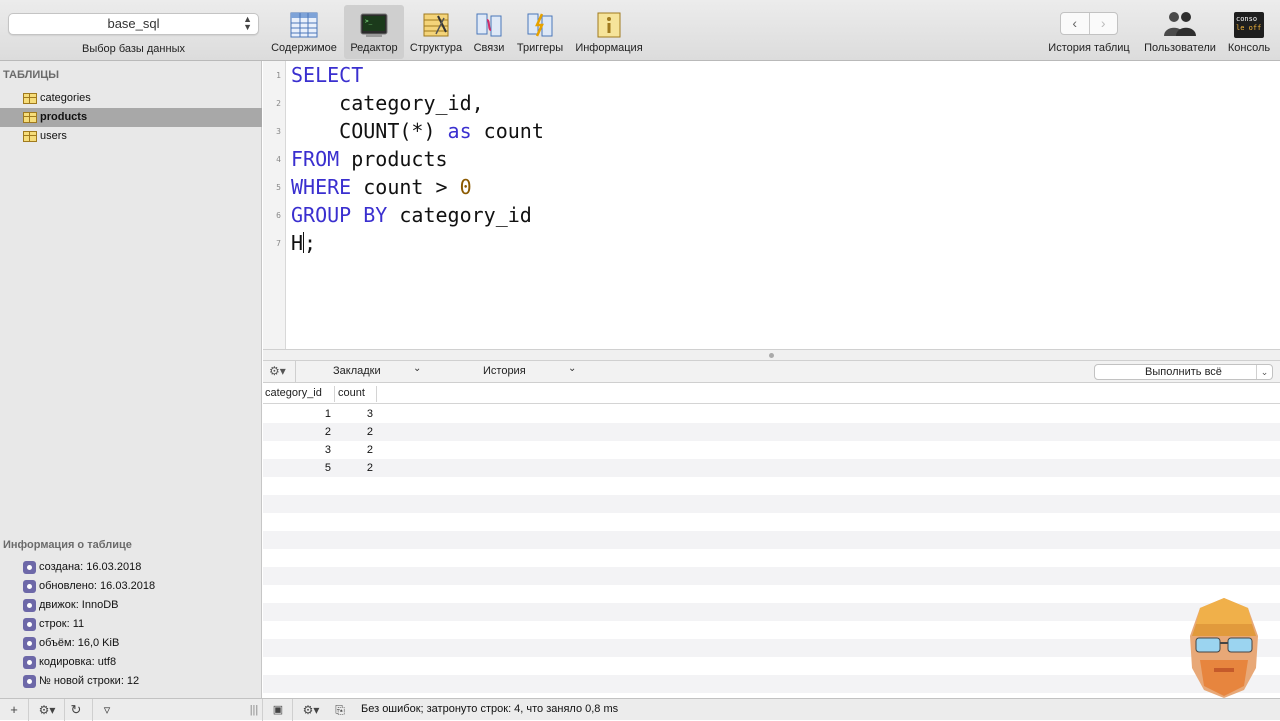 Image resolution: width=1280 pixels, height=721 pixels. What do you see at coordinates (771, 468) in the screenshot?
I see `table-row: 52` at bounding box center [771, 468].